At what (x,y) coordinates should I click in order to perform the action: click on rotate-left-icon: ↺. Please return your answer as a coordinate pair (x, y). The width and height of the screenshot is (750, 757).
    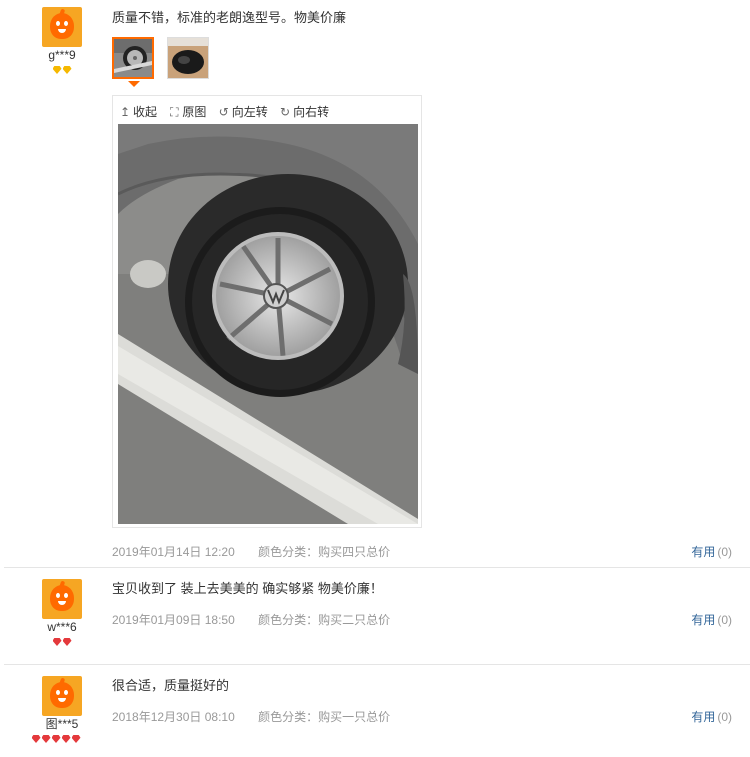
    Looking at the image, I should click on (223, 112).